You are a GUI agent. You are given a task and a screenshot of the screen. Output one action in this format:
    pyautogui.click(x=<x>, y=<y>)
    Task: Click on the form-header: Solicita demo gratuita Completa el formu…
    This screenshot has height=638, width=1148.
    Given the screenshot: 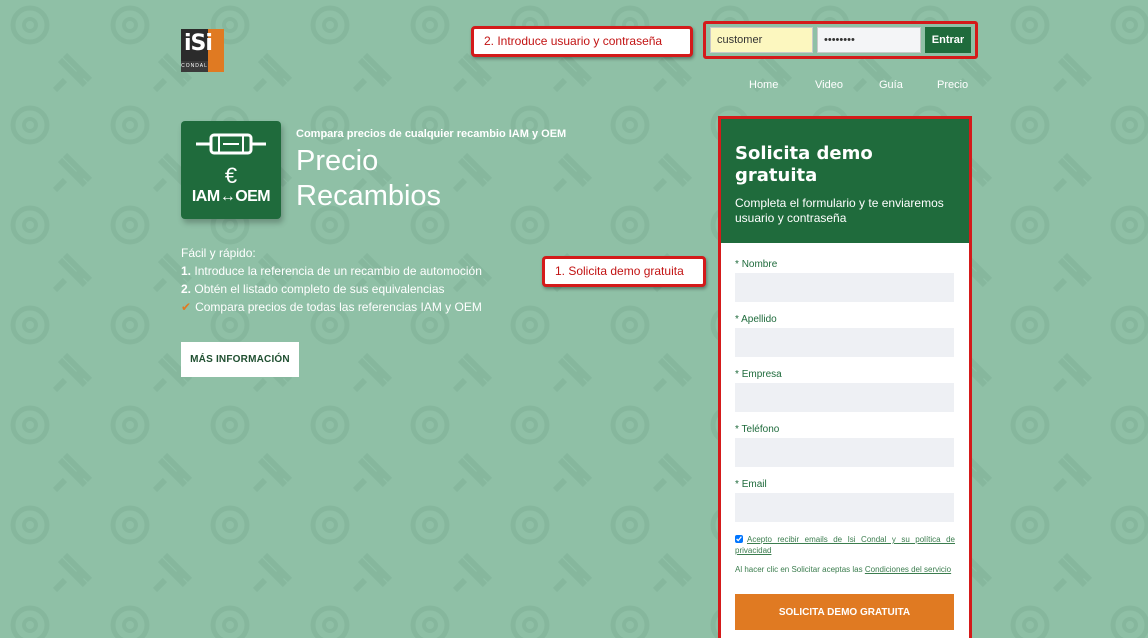 What is the action you would take?
    pyautogui.click(x=845, y=181)
    